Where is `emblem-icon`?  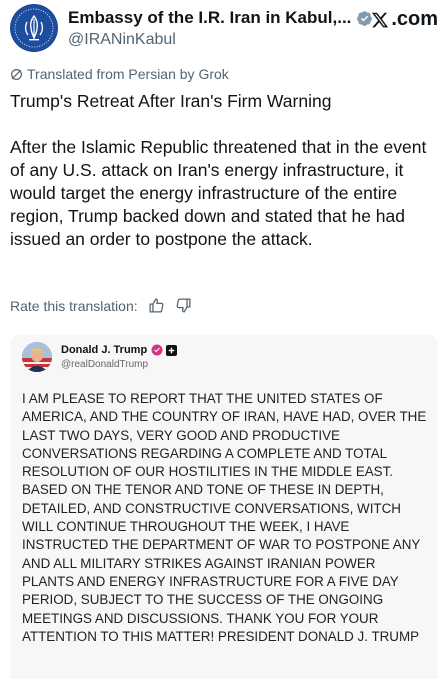 emblem-icon is located at coordinates (34, 28).